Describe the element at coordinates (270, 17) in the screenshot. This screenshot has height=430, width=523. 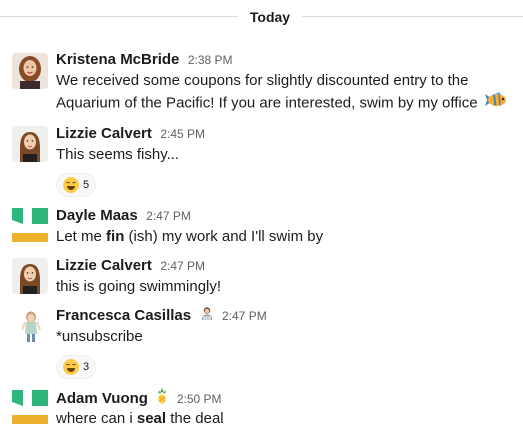
I see `date-divider-label: Today` at that location.